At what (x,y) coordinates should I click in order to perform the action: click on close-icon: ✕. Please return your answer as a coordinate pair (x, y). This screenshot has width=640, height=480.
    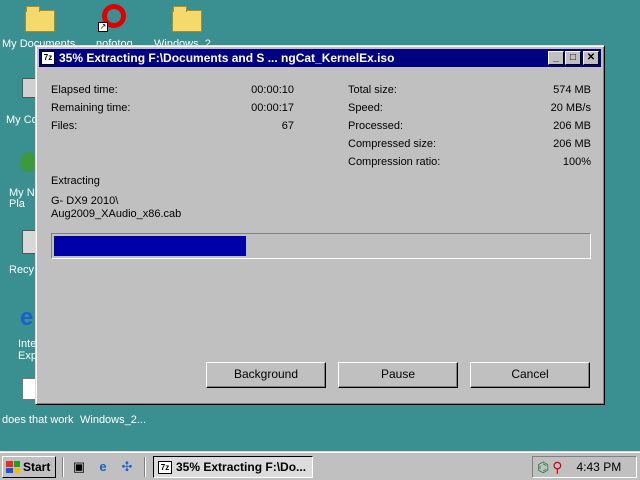
    Looking at the image, I should click on (591, 57).